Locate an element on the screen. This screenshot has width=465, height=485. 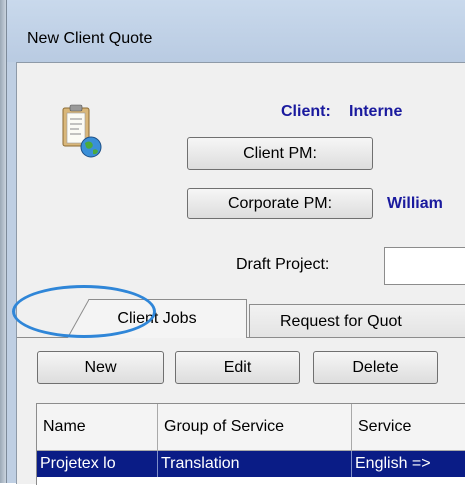
edit-button: Edit is located at coordinates (237, 367).